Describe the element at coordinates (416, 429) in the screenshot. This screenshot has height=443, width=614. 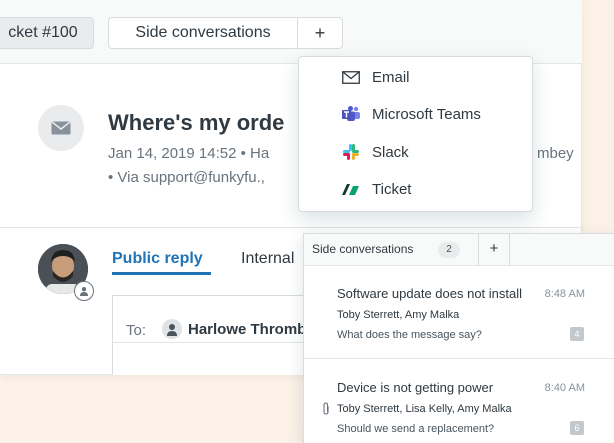
I see `conversation-preview: Should we send a replacement?` at that location.